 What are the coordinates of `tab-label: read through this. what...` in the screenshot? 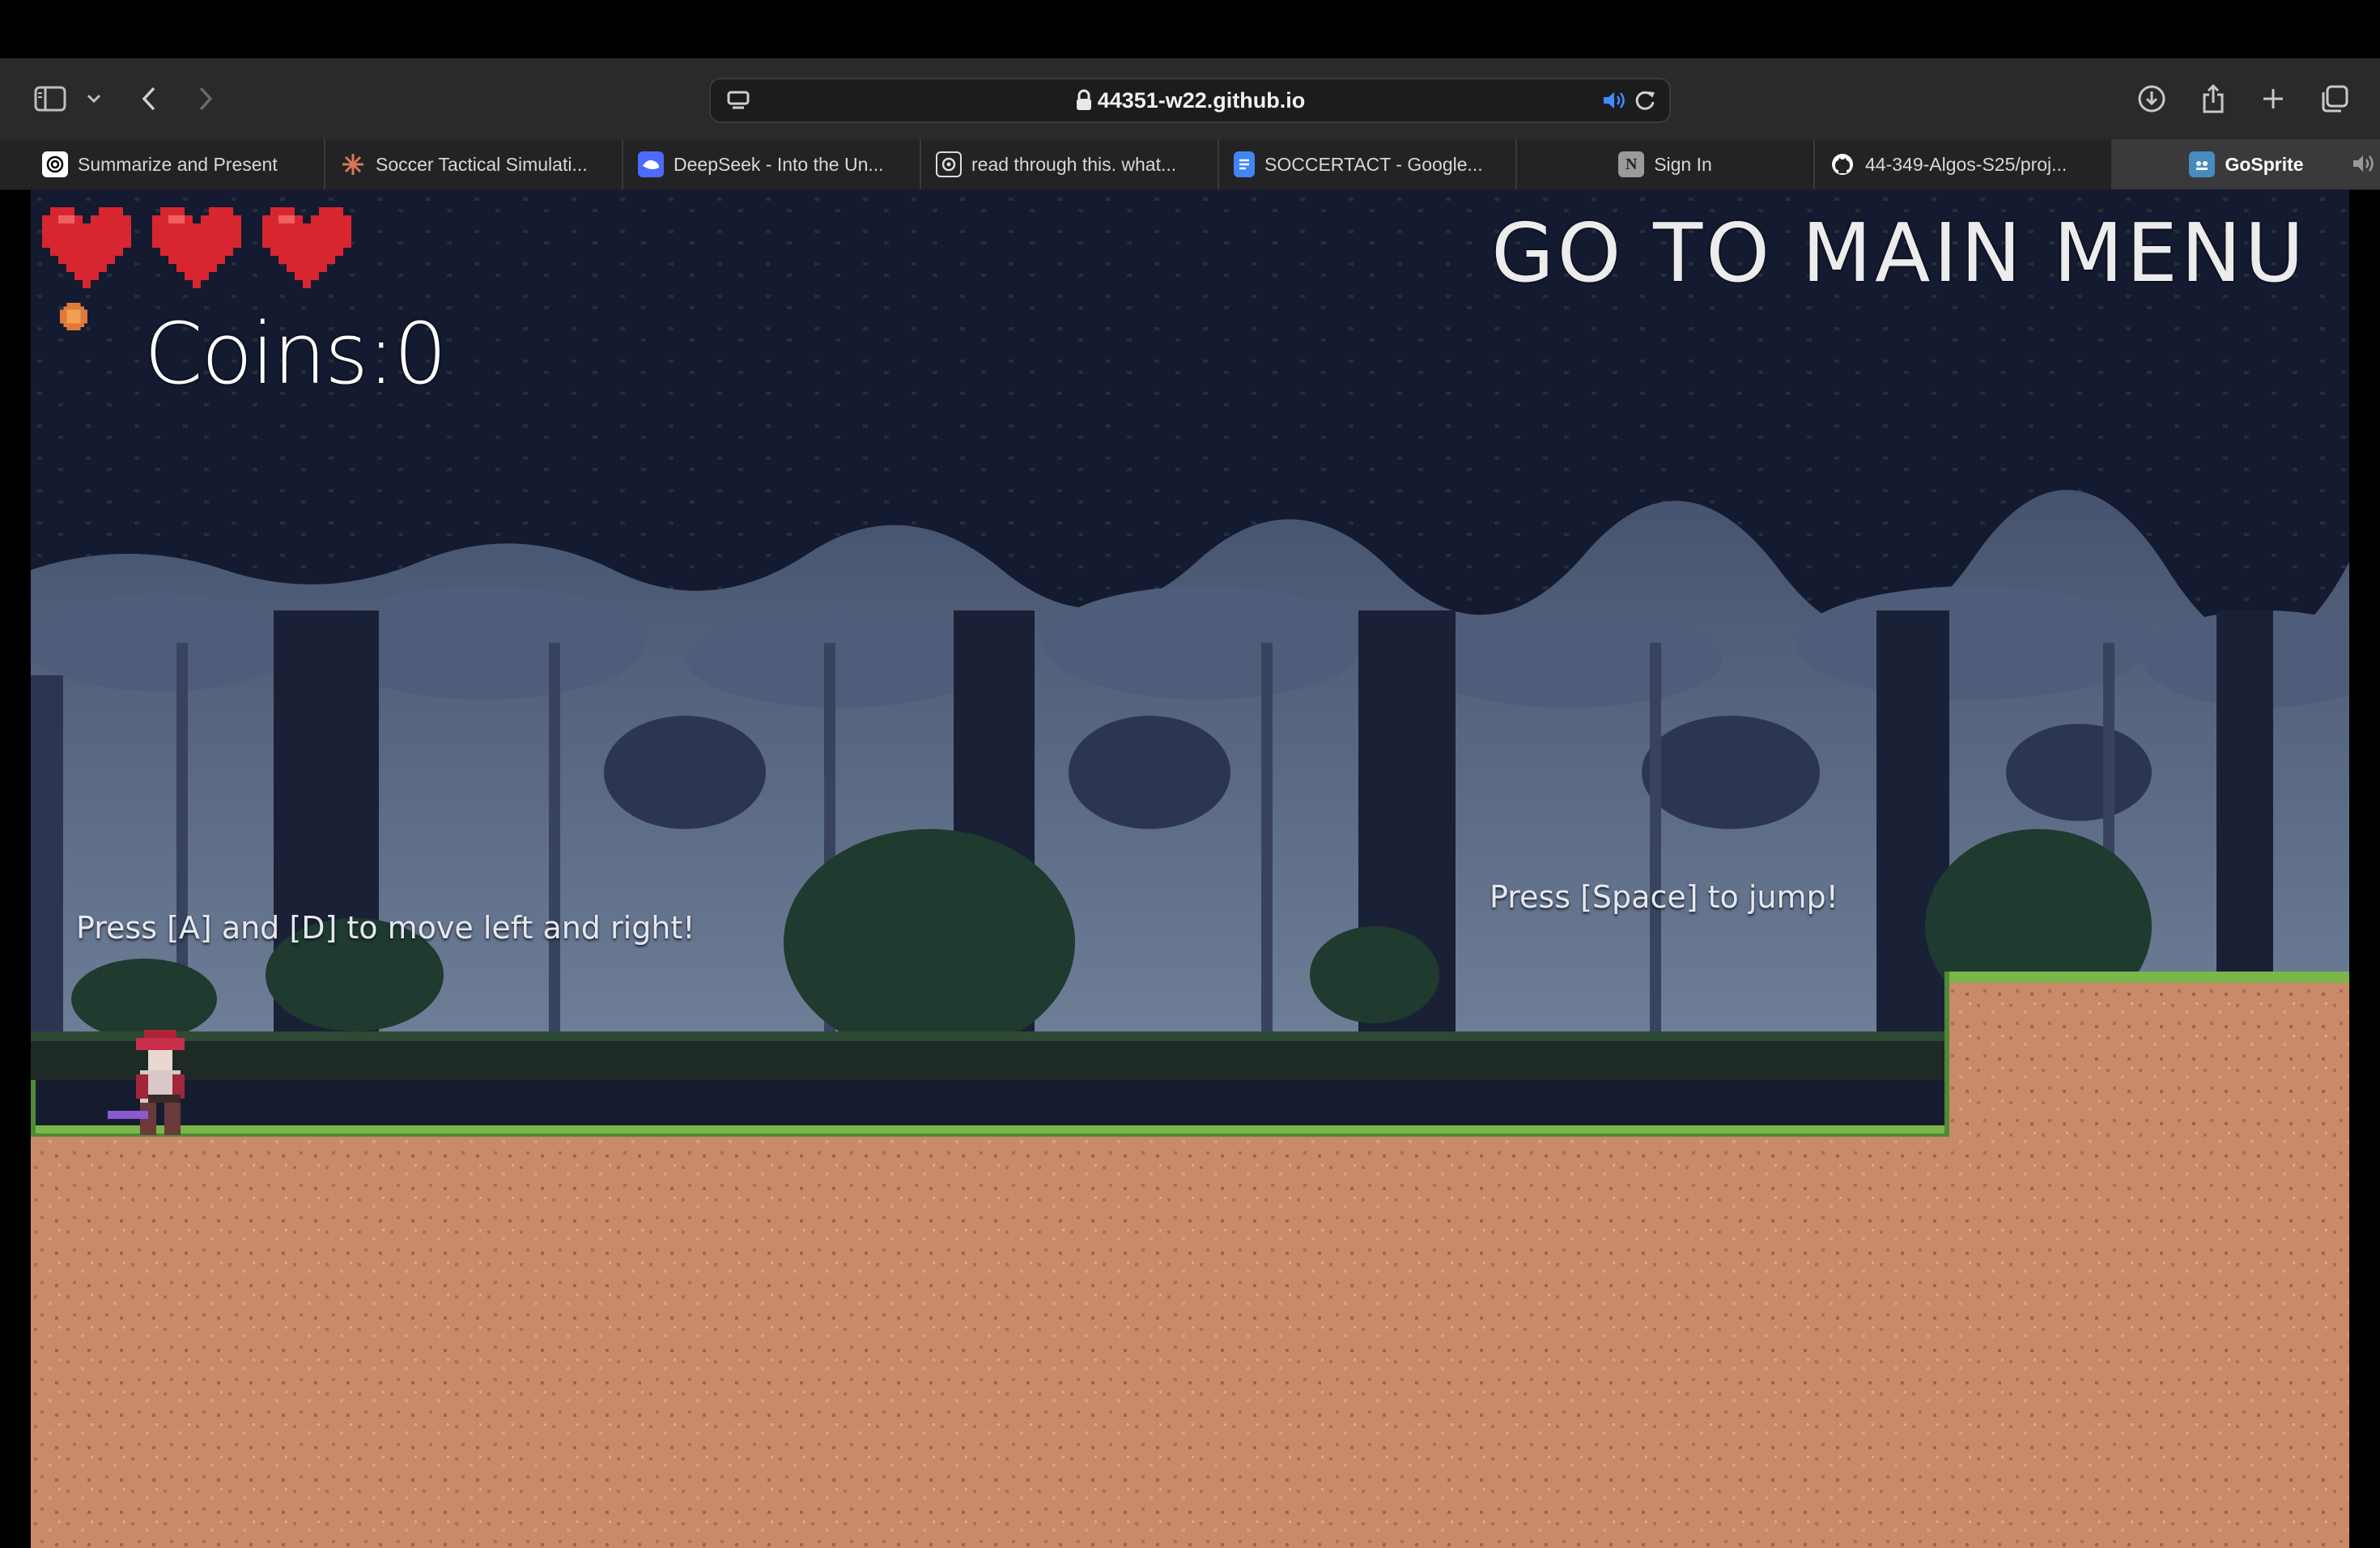 It's located at (1074, 164).